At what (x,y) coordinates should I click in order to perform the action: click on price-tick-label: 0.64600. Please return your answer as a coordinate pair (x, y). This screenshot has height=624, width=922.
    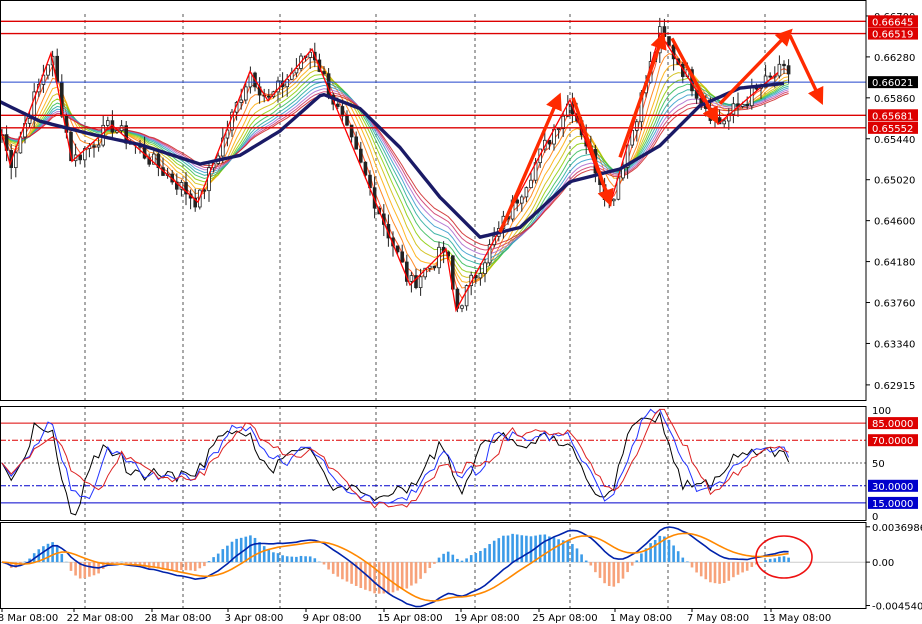
    Looking at the image, I should click on (894, 222).